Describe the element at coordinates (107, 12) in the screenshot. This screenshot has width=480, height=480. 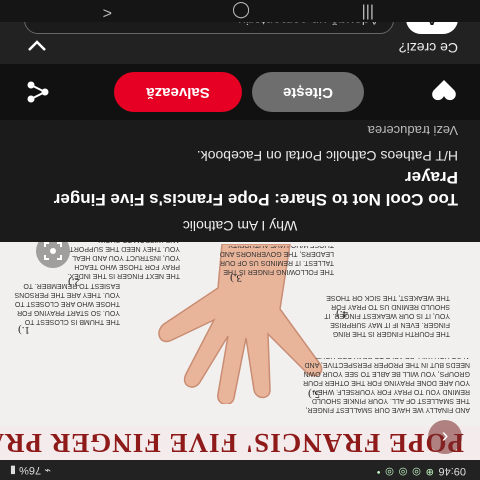
I see `back-nav-button: <` at that location.